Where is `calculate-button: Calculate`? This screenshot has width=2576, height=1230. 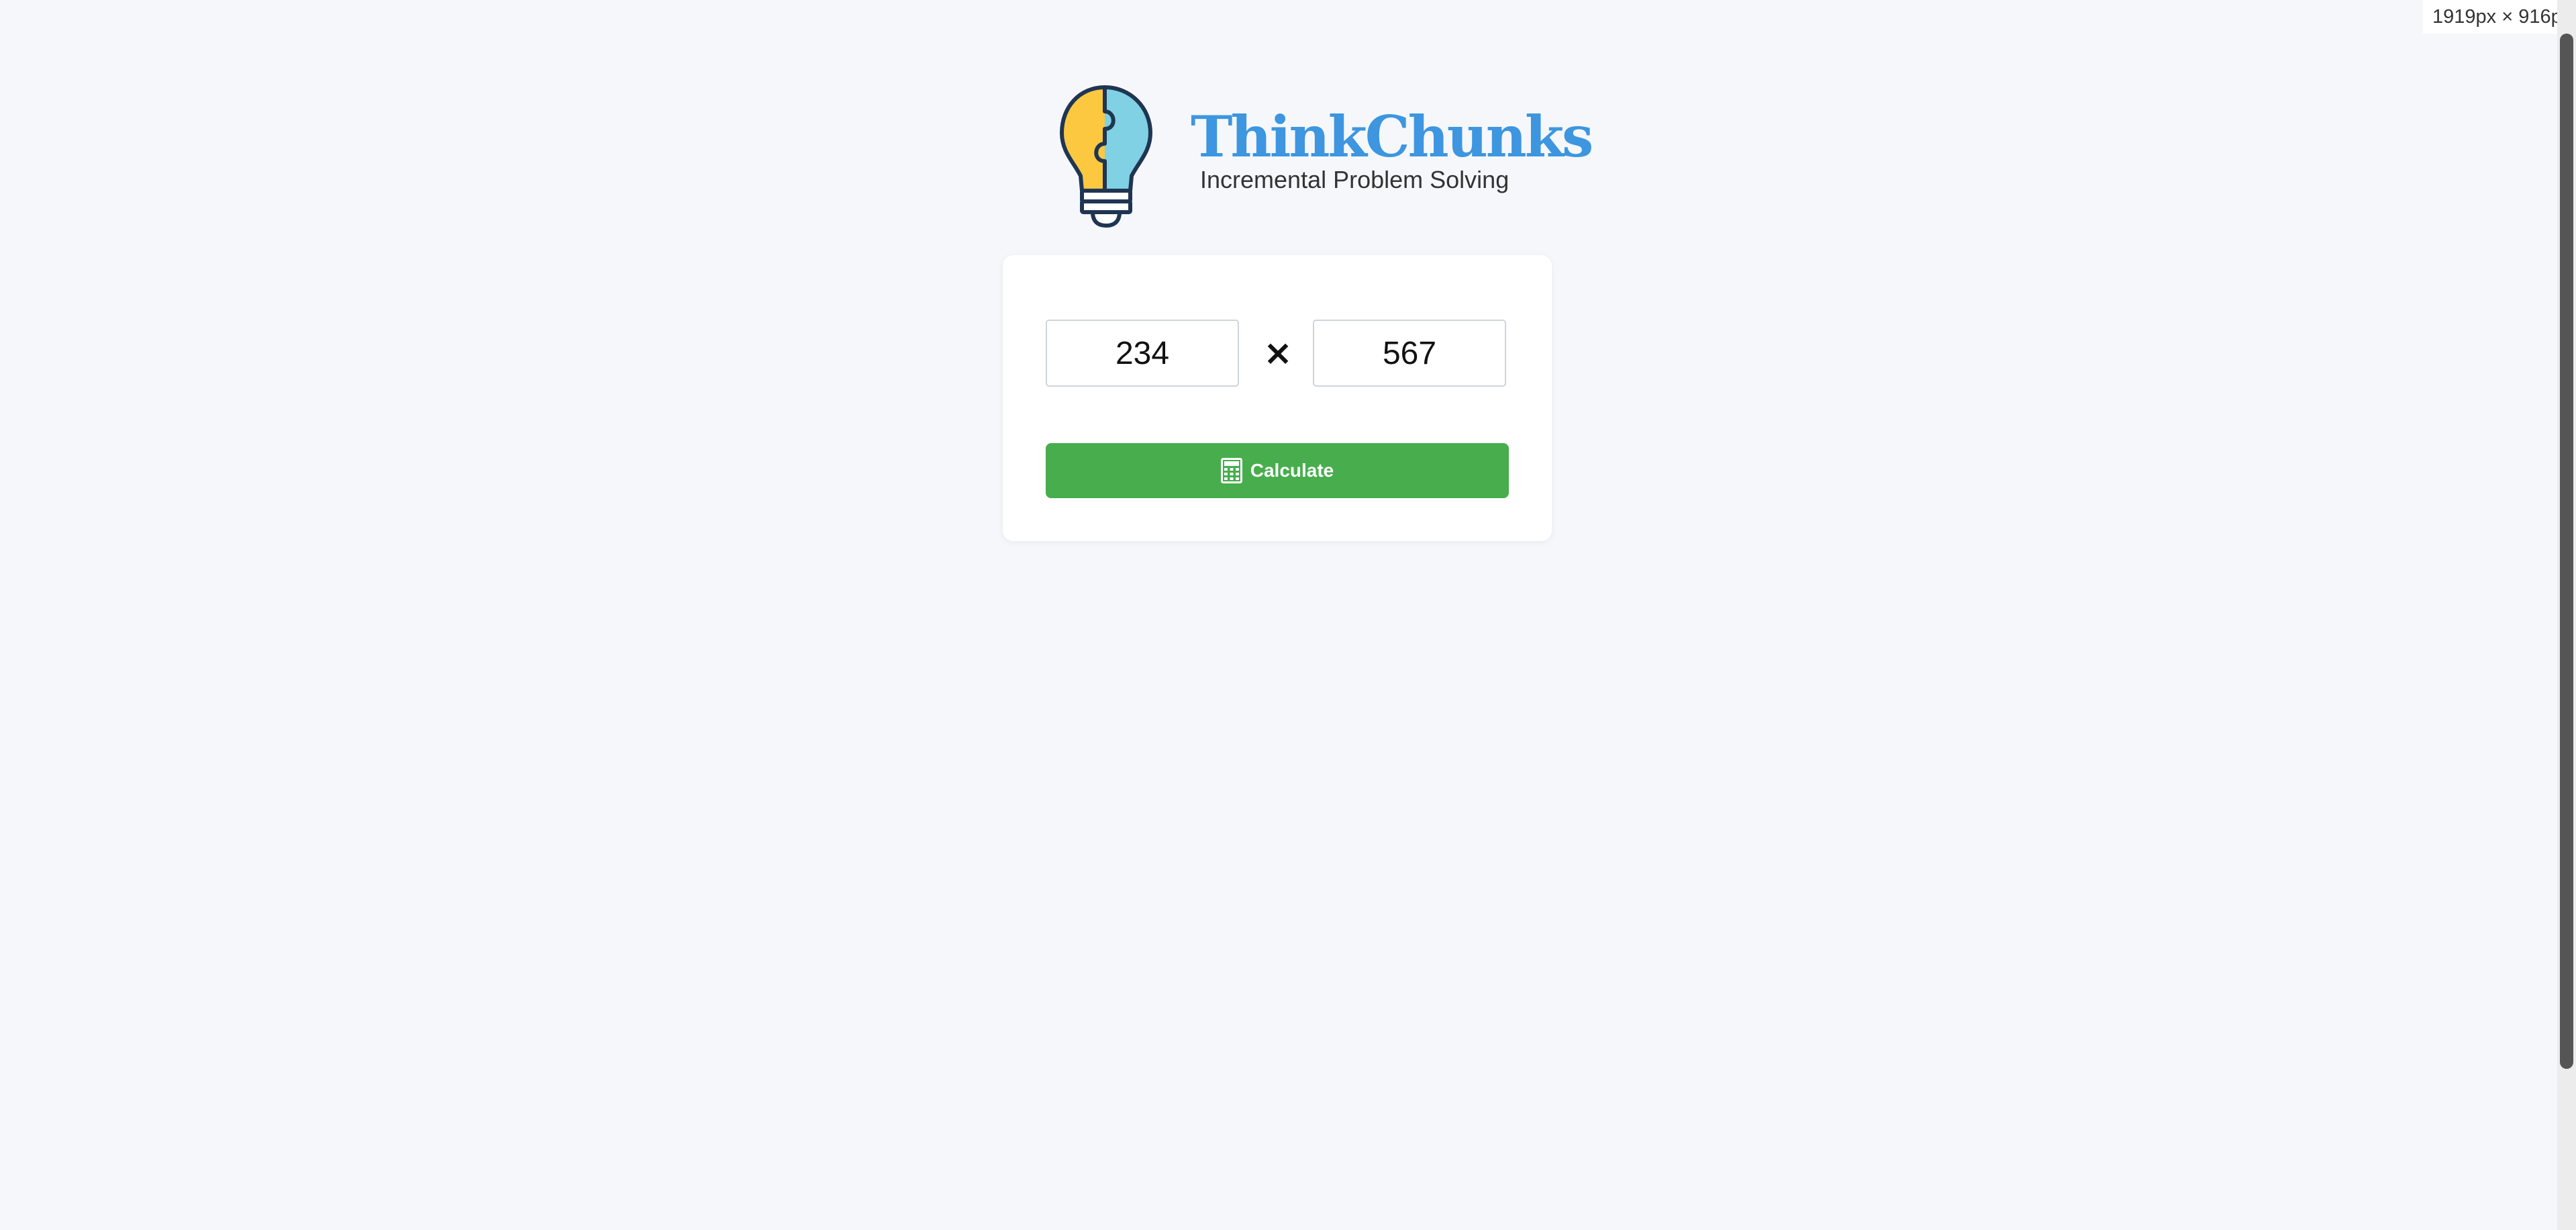 calculate-button: Calculate is located at coordinates (1277, 470).